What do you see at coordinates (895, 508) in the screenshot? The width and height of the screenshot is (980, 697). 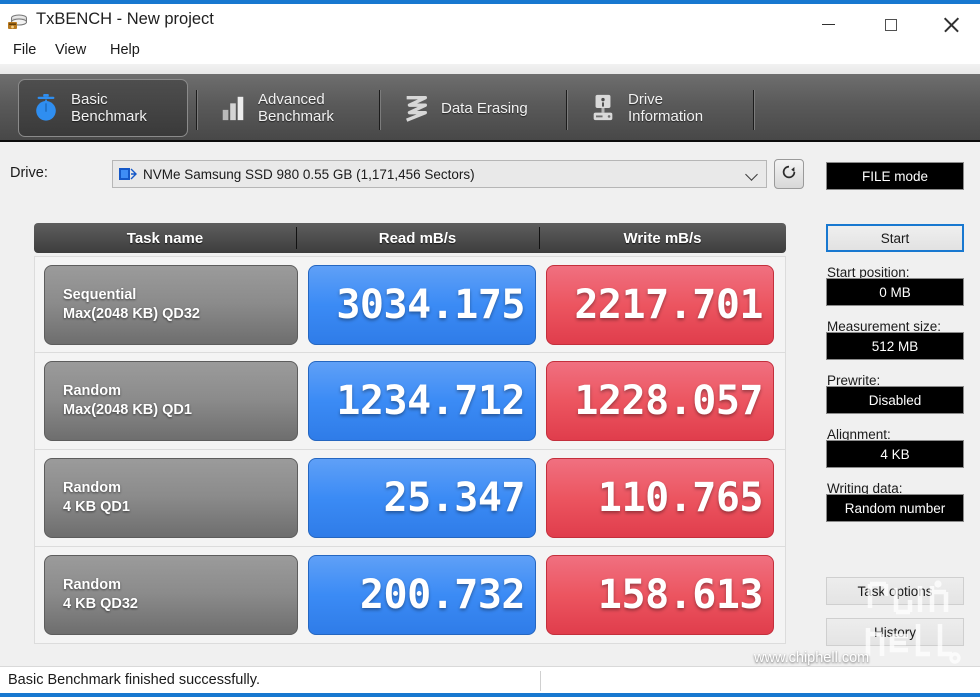 I see `writing-data-field: Random number` at bounding box center [895, 508].